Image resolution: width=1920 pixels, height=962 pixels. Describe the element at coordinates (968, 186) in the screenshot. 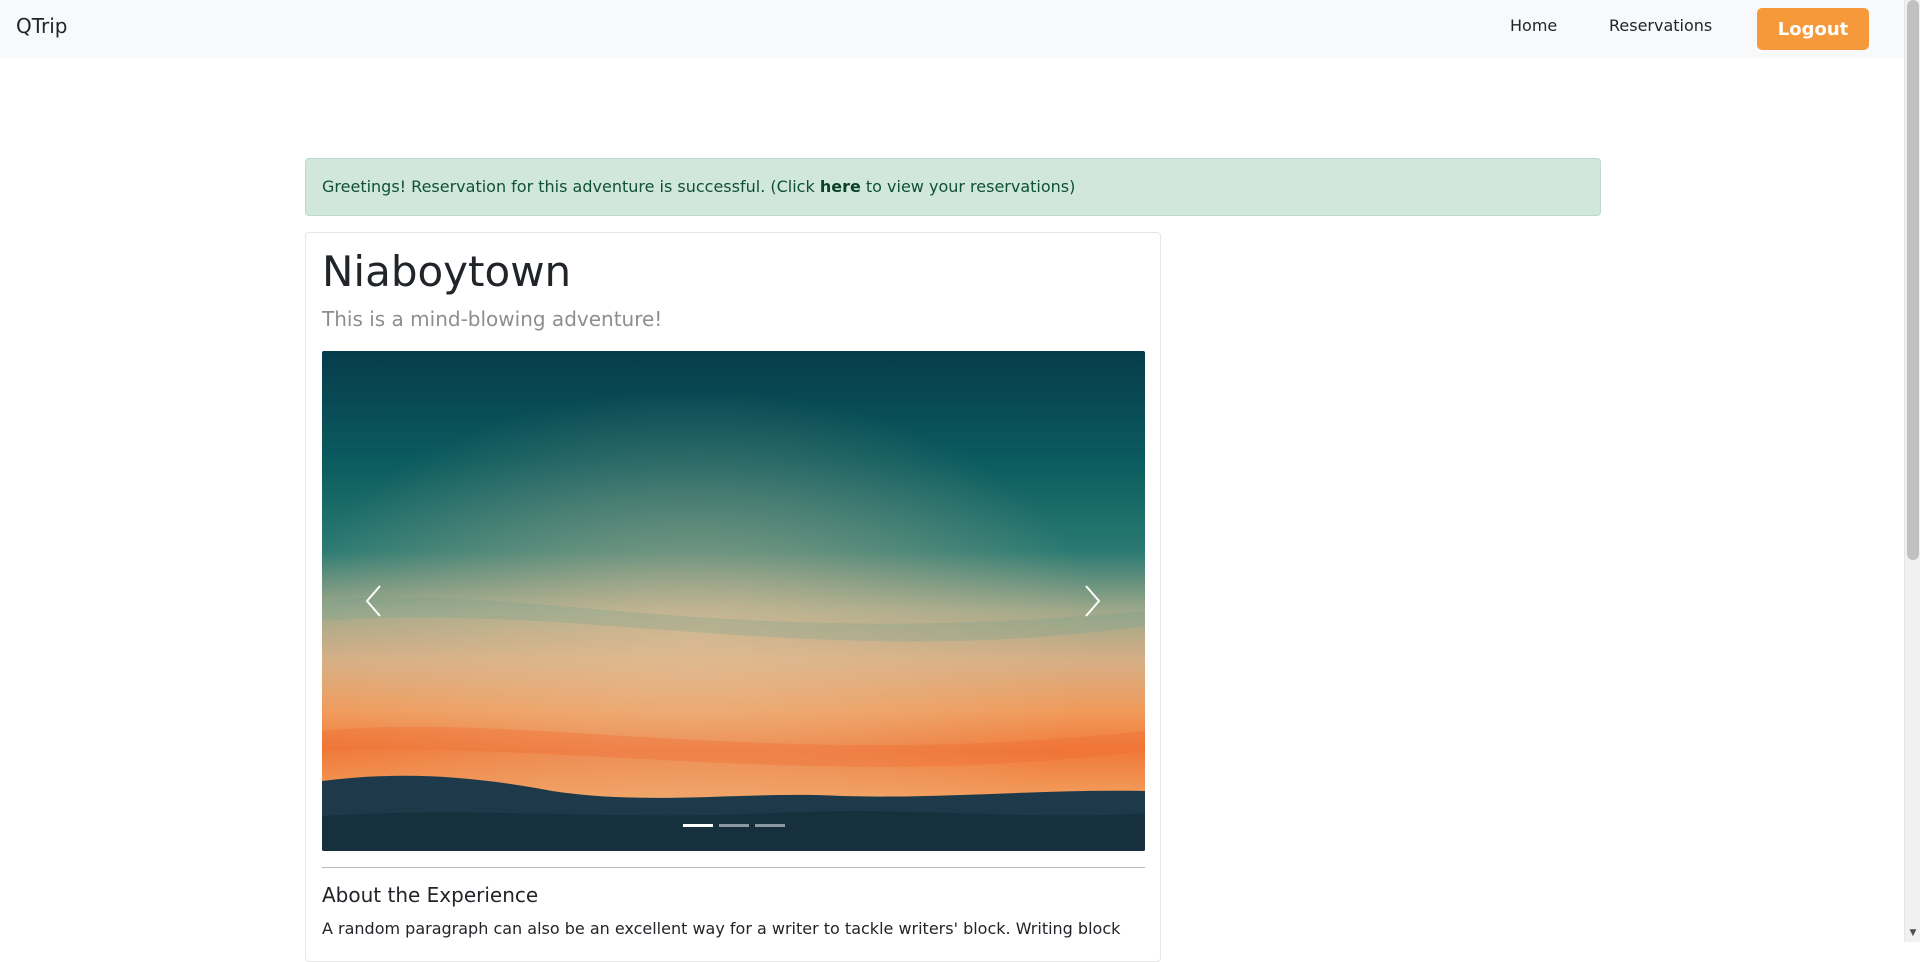

I see `alert-text-suffix: to view your reservations)` at that location.